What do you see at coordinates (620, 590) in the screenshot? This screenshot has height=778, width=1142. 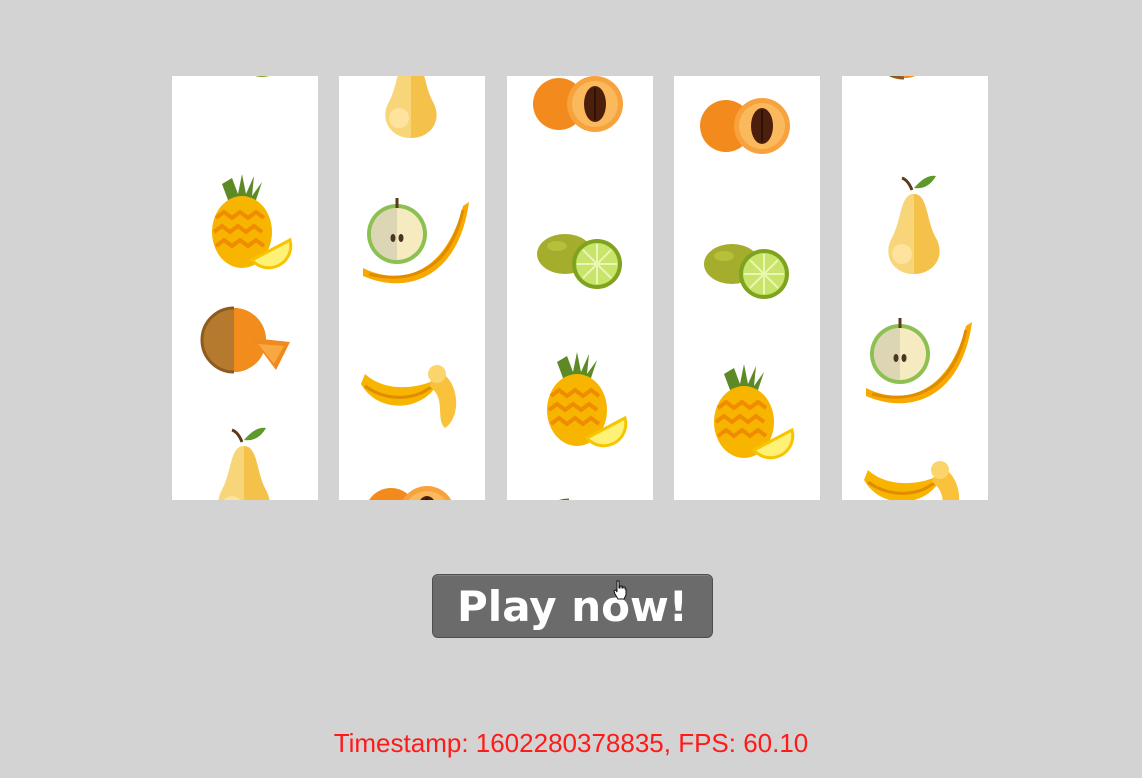 I see `hand-cursor-icon` at bounding box center [620, 590].